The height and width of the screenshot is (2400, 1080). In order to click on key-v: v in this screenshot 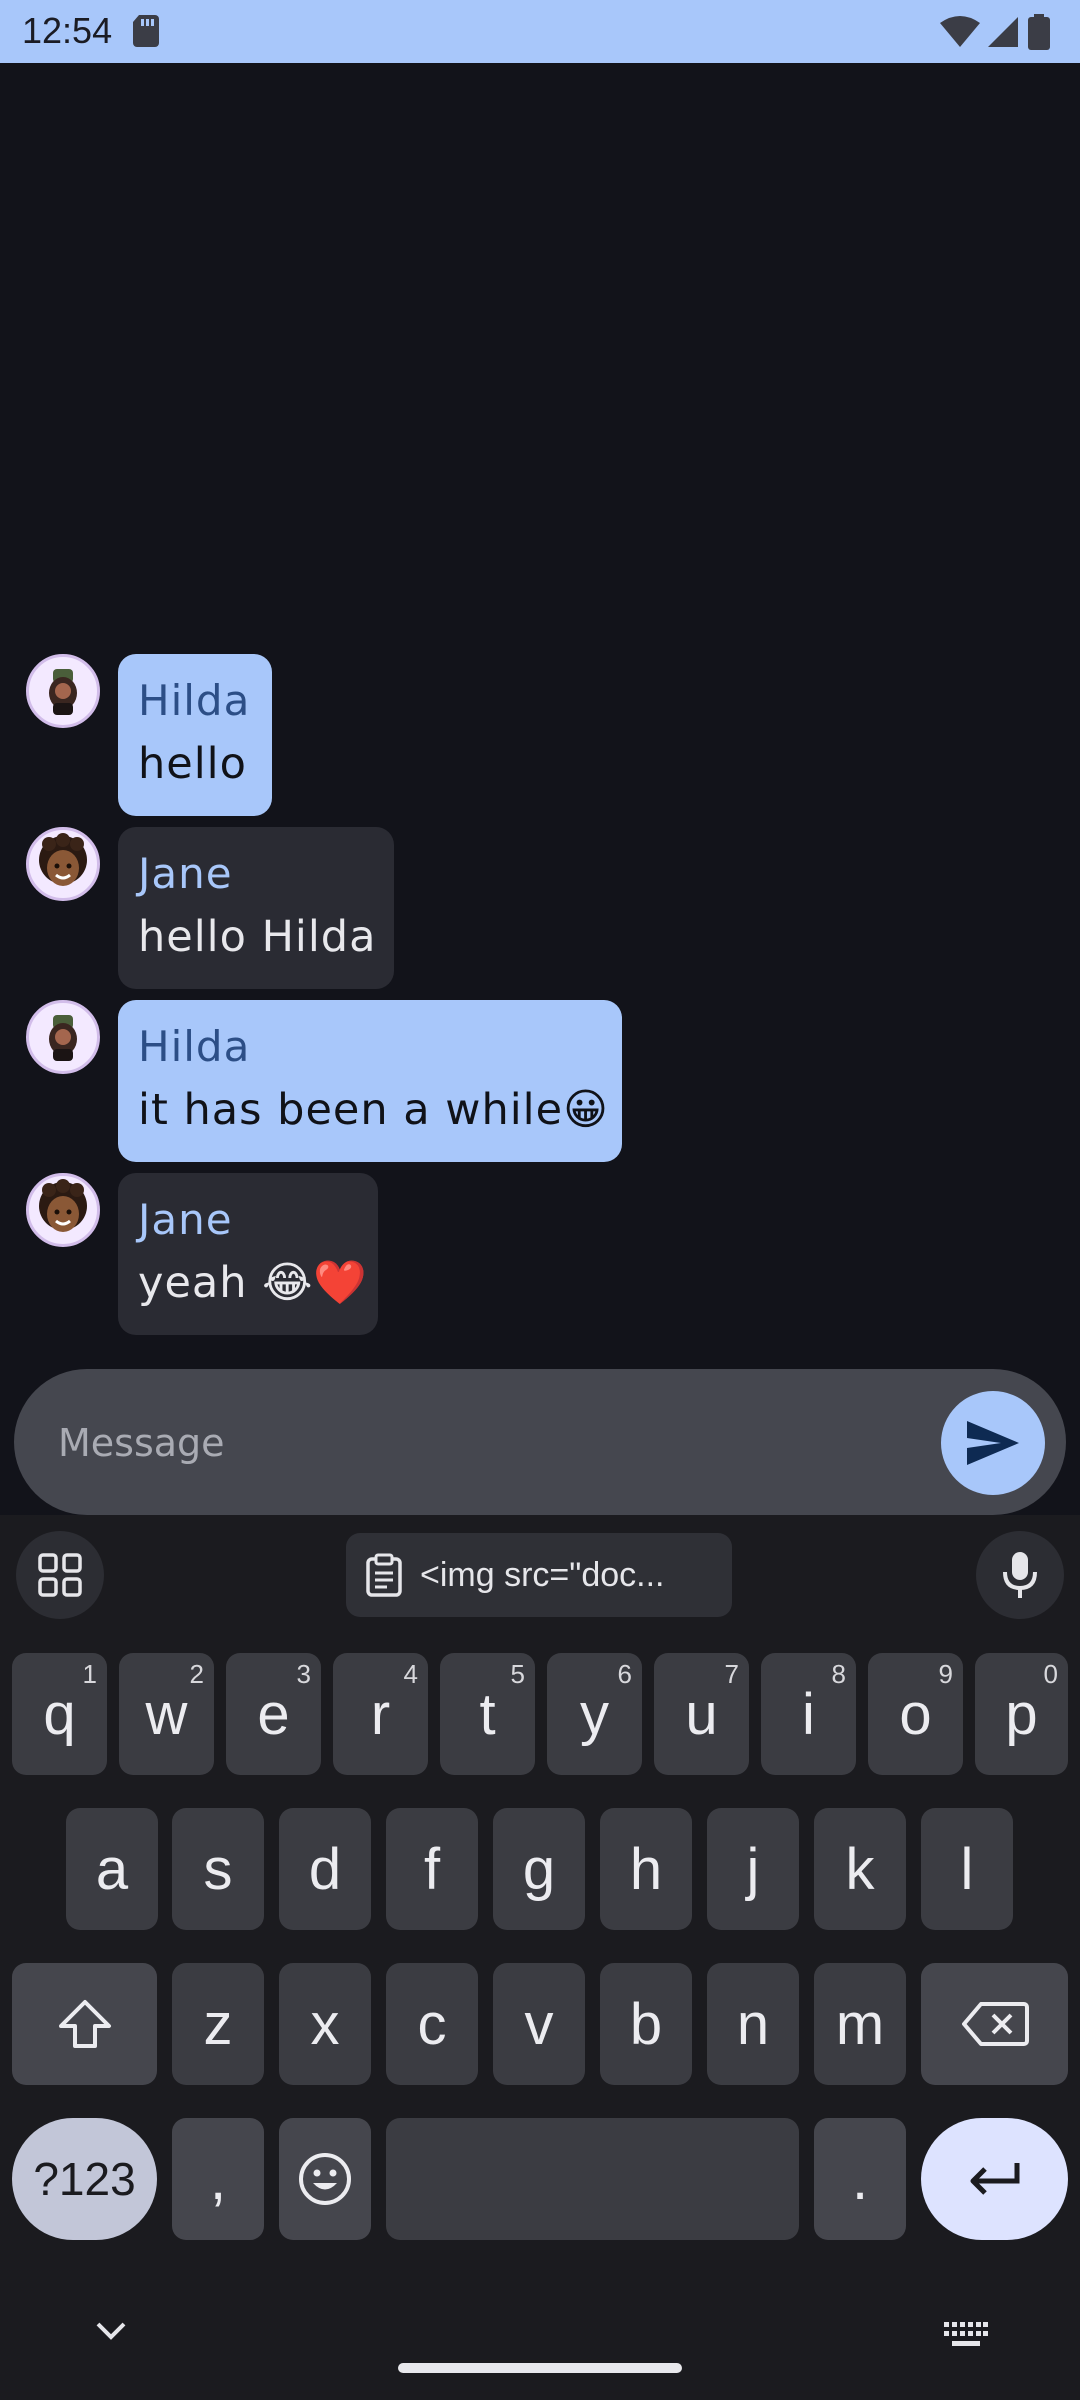, I will do `click(539, 2024)`.